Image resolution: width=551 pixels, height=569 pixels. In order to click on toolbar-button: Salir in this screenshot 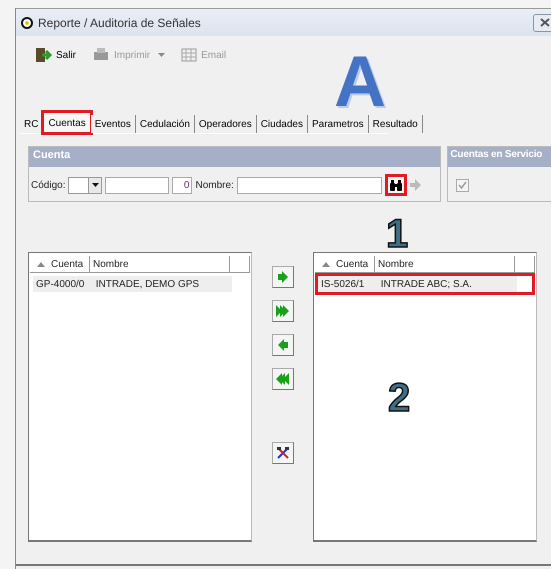, I will do `click(55, 55)`.